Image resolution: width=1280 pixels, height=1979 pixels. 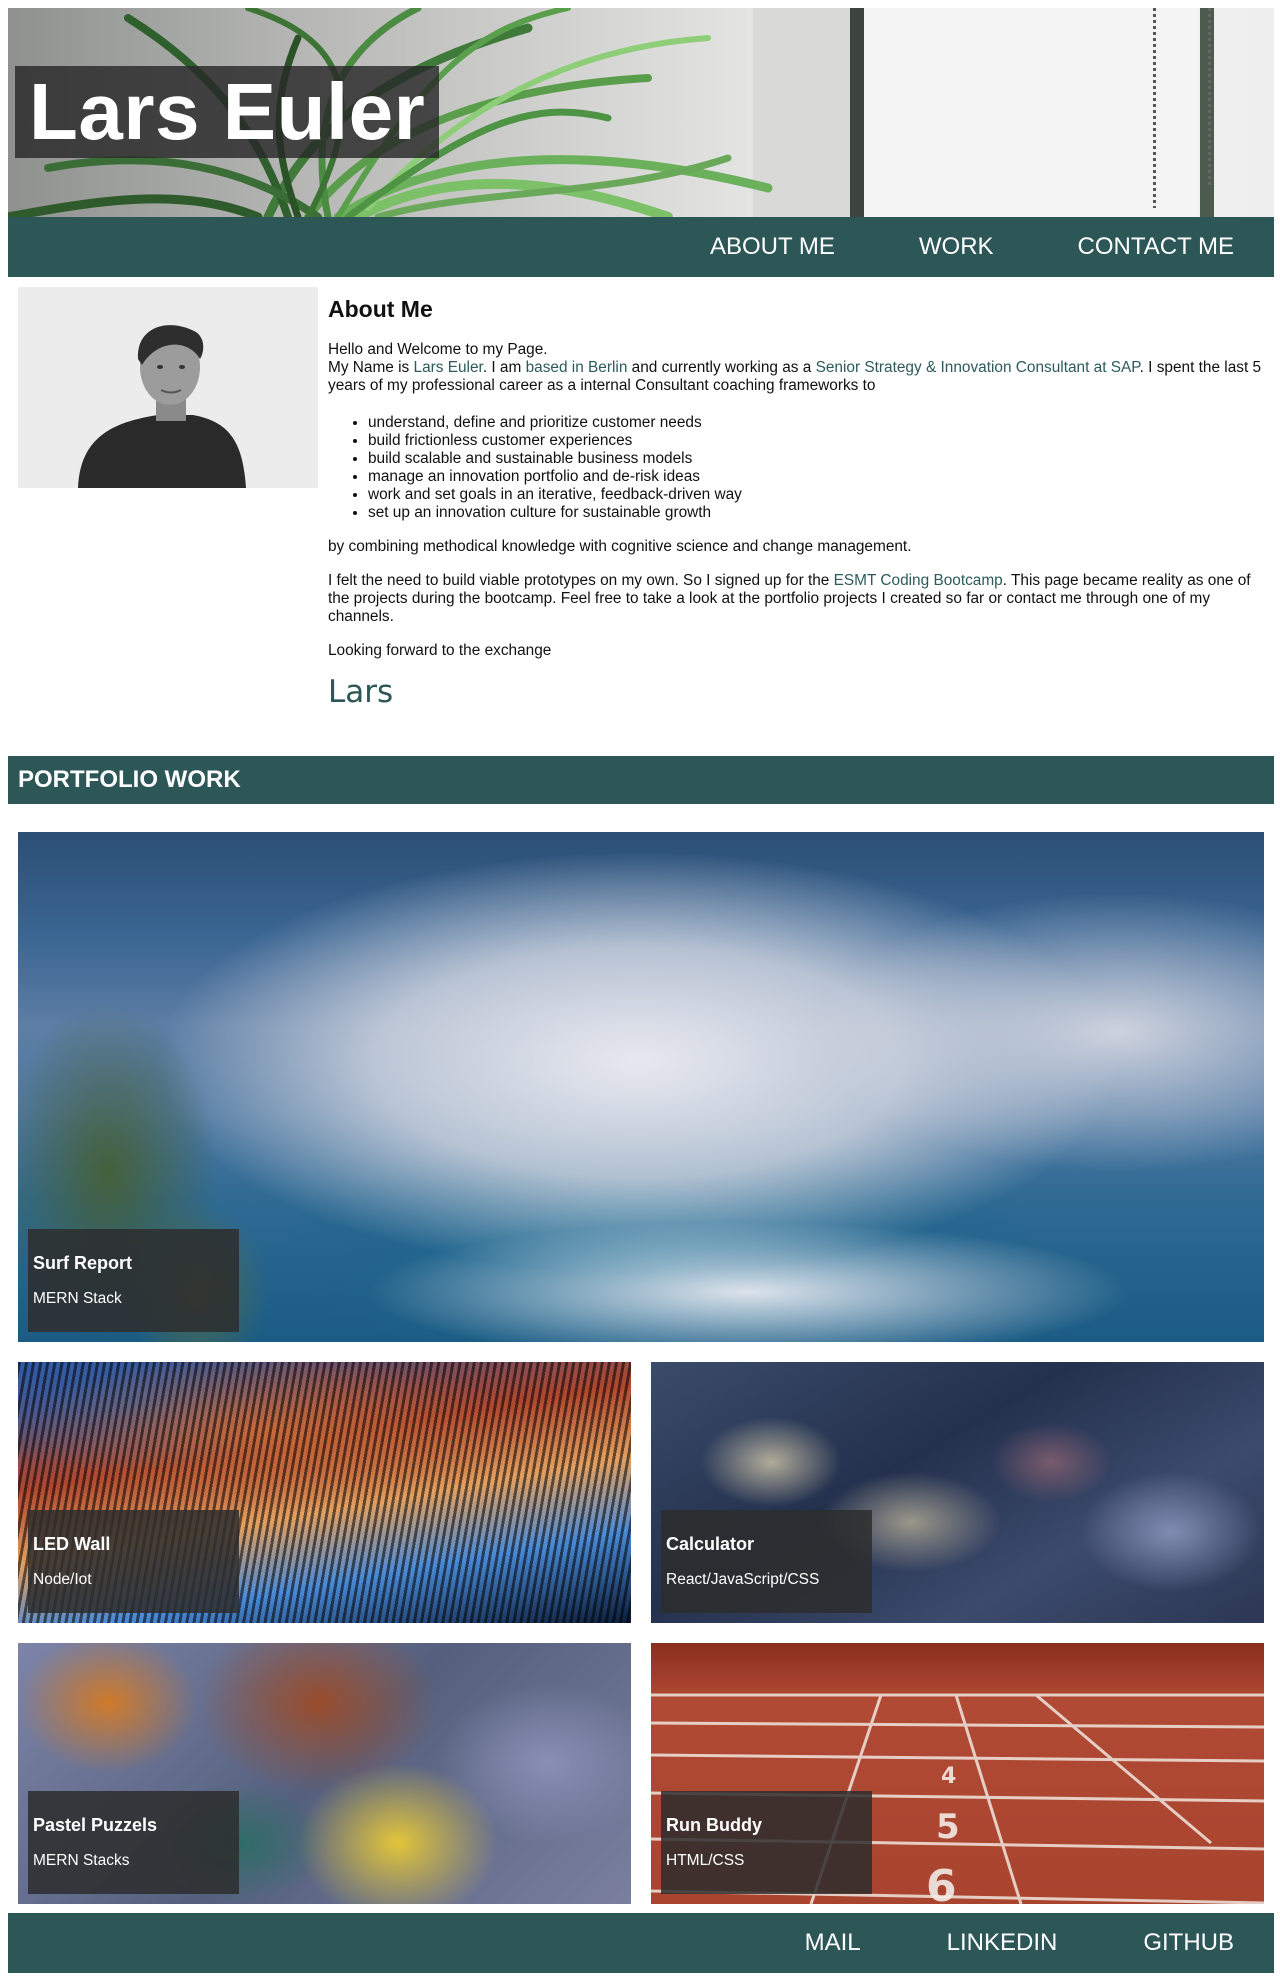 I want to click on portfolio-heading: PORTFOLIO WORK, so click(x=129, y=779).